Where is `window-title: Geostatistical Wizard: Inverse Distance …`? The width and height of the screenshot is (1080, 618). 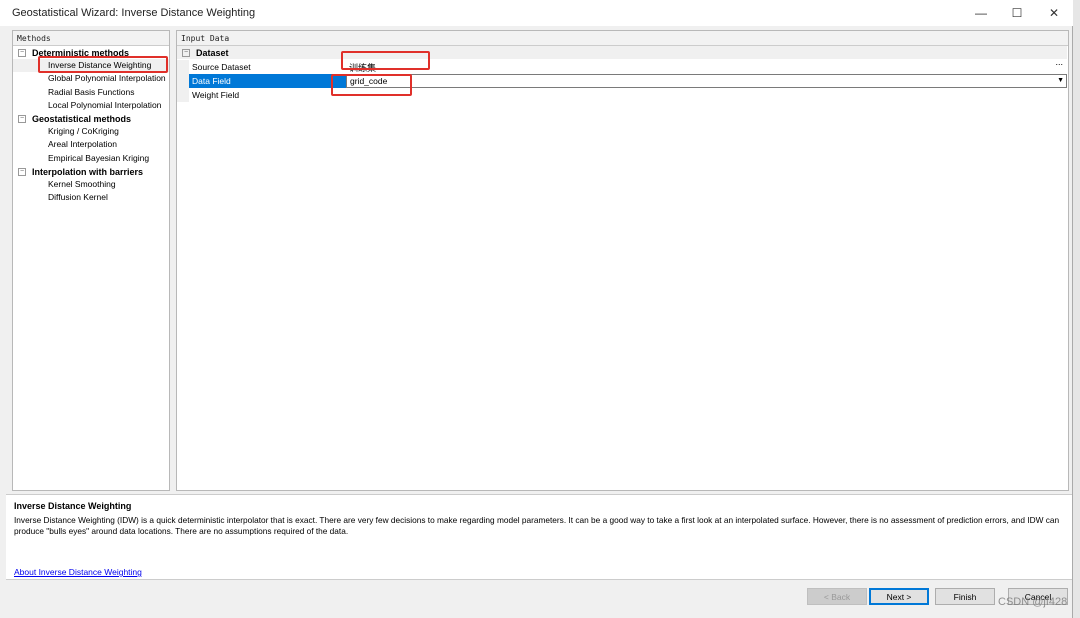
window-title: Geostatistical Wizard: Inverse Distance … is located at coordinates (134, 13).